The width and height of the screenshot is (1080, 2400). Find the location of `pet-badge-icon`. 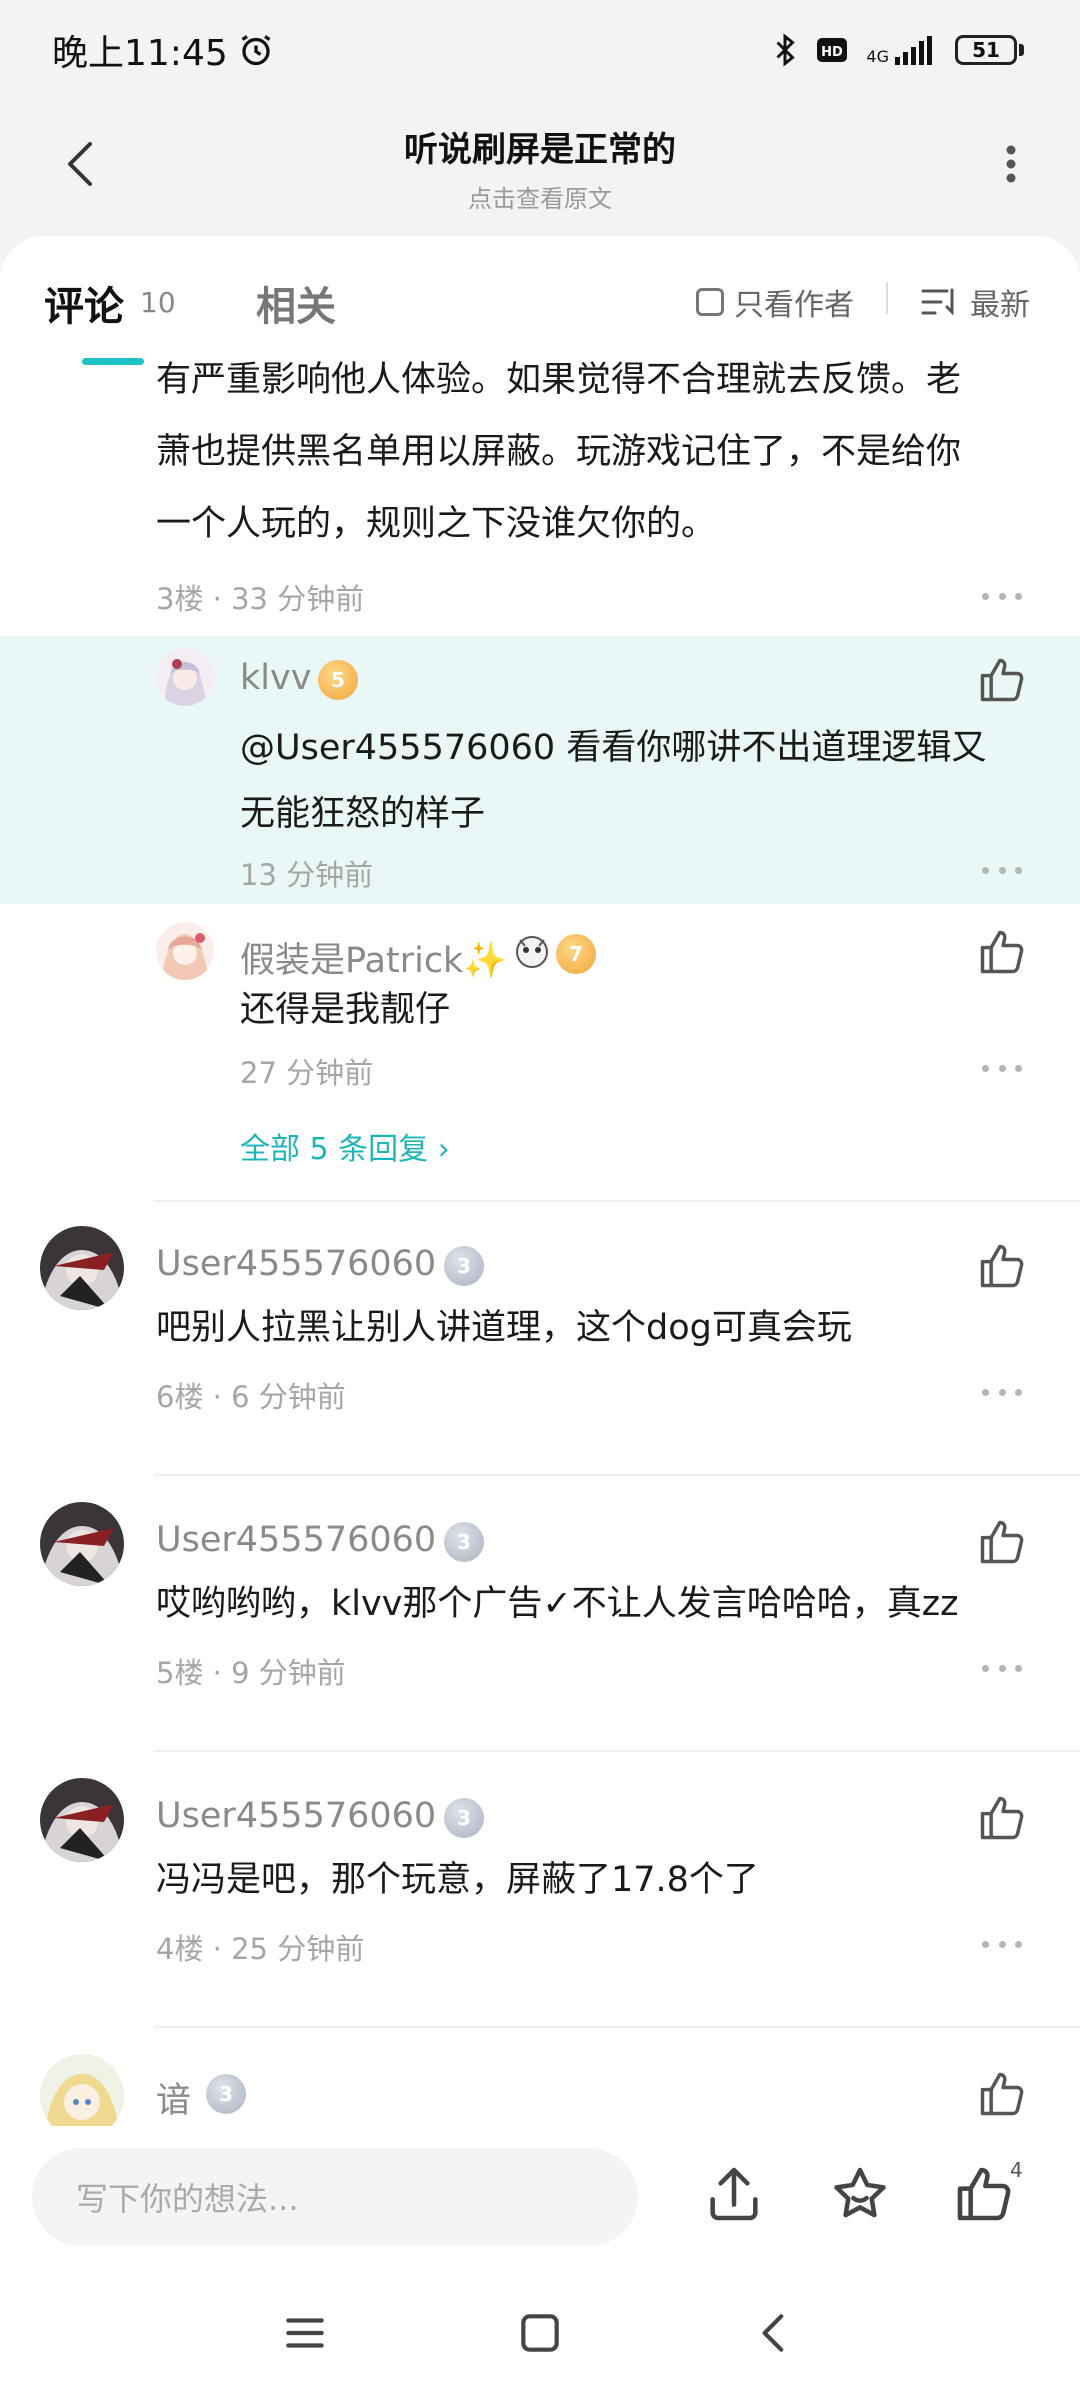

pet-badge-icon is located at coordinates (532, 952).